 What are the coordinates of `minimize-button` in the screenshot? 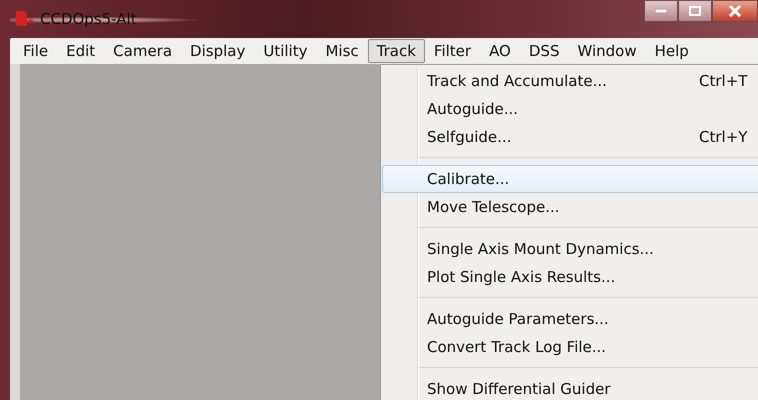 It's located at (661, 11).